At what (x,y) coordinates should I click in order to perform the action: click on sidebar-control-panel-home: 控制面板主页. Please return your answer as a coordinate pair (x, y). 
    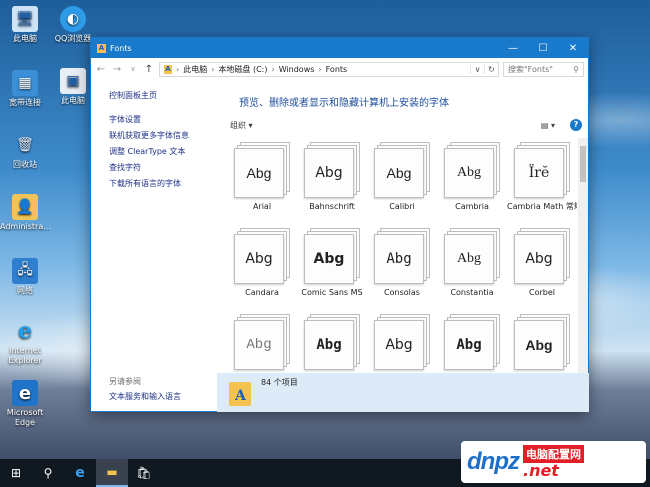
    Looking at the image, I should click on (164, 96).